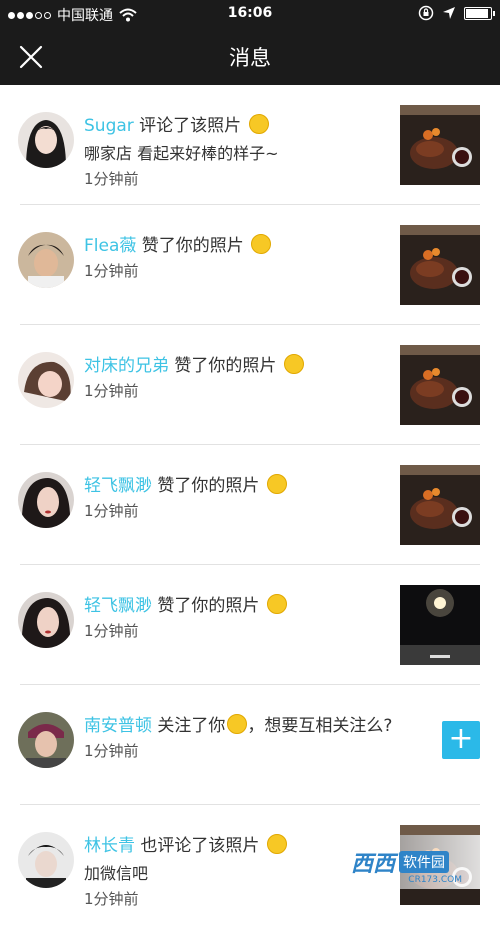 This screenshot has height=925, width=500. What do you see at coordinates (109, 126) in the screenshot?
I see `user-name: Sugar` at bounding box center [109, 126].